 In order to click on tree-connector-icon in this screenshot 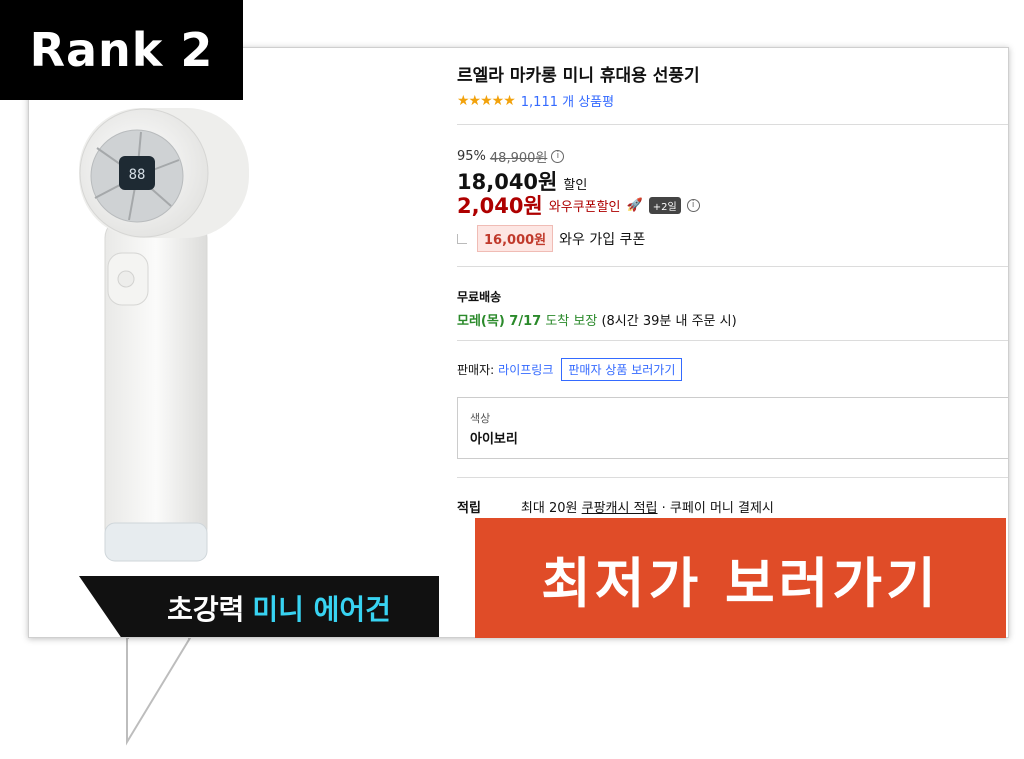, I will do `click(462, 238)`.